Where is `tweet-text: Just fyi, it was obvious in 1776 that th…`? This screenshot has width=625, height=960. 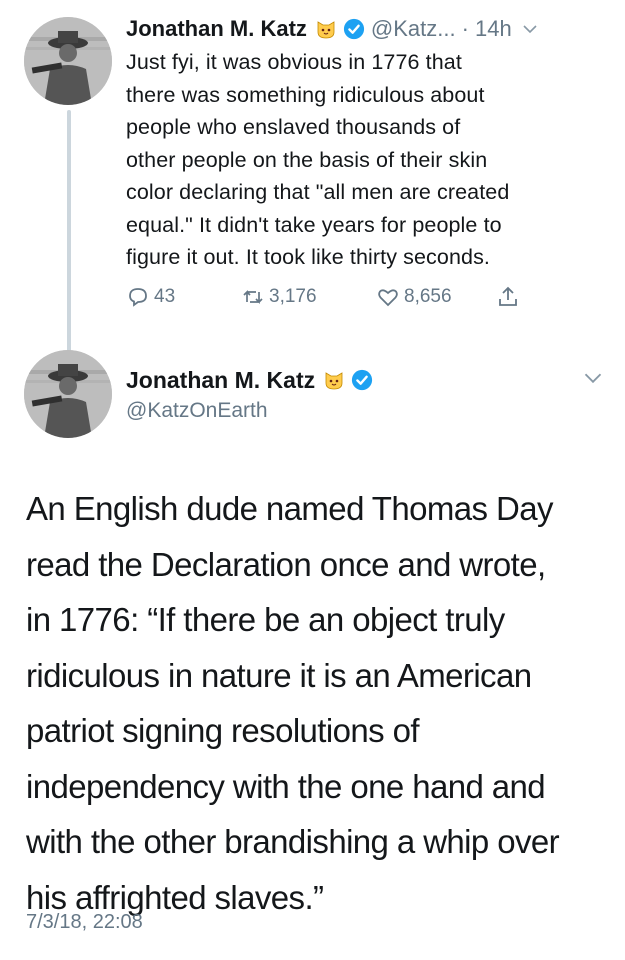 tweet-text: Just fyi, it was obvious in 1776 that th… is located at coordinates (318, 159).